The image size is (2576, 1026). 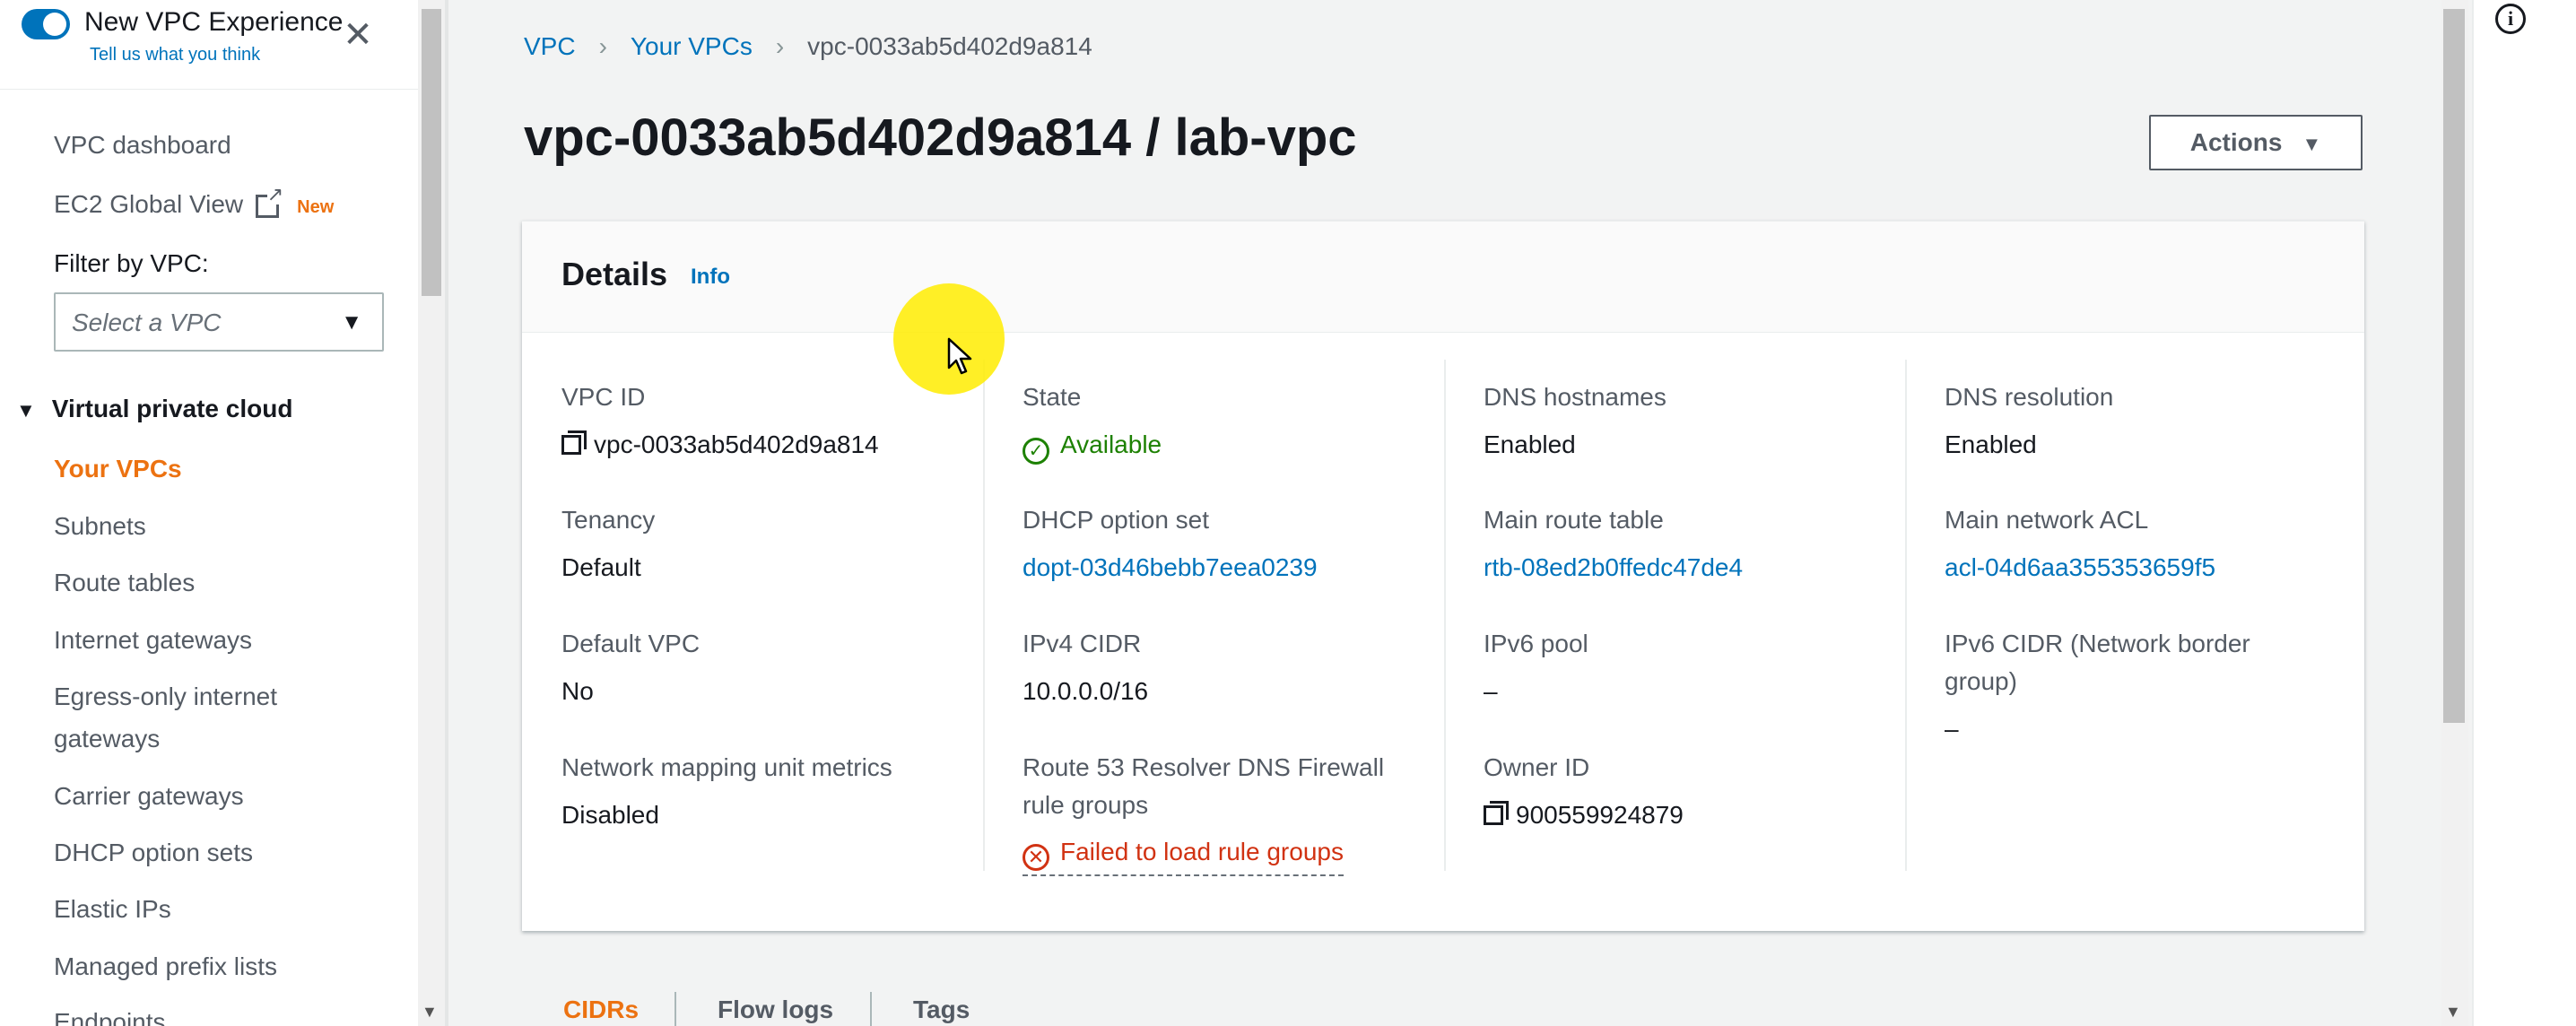 I want to click on tab-cidrs: CIDRs, so click(x=601, y=1010).